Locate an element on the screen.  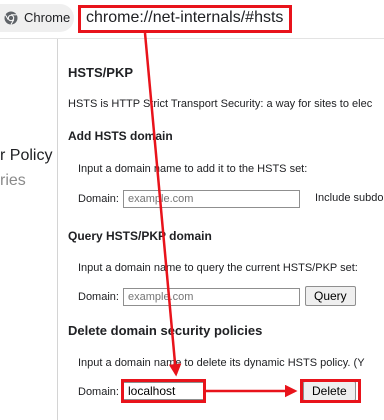
address-bar: chrome://net-internals/#hsts is located at coordinates (229, 18).